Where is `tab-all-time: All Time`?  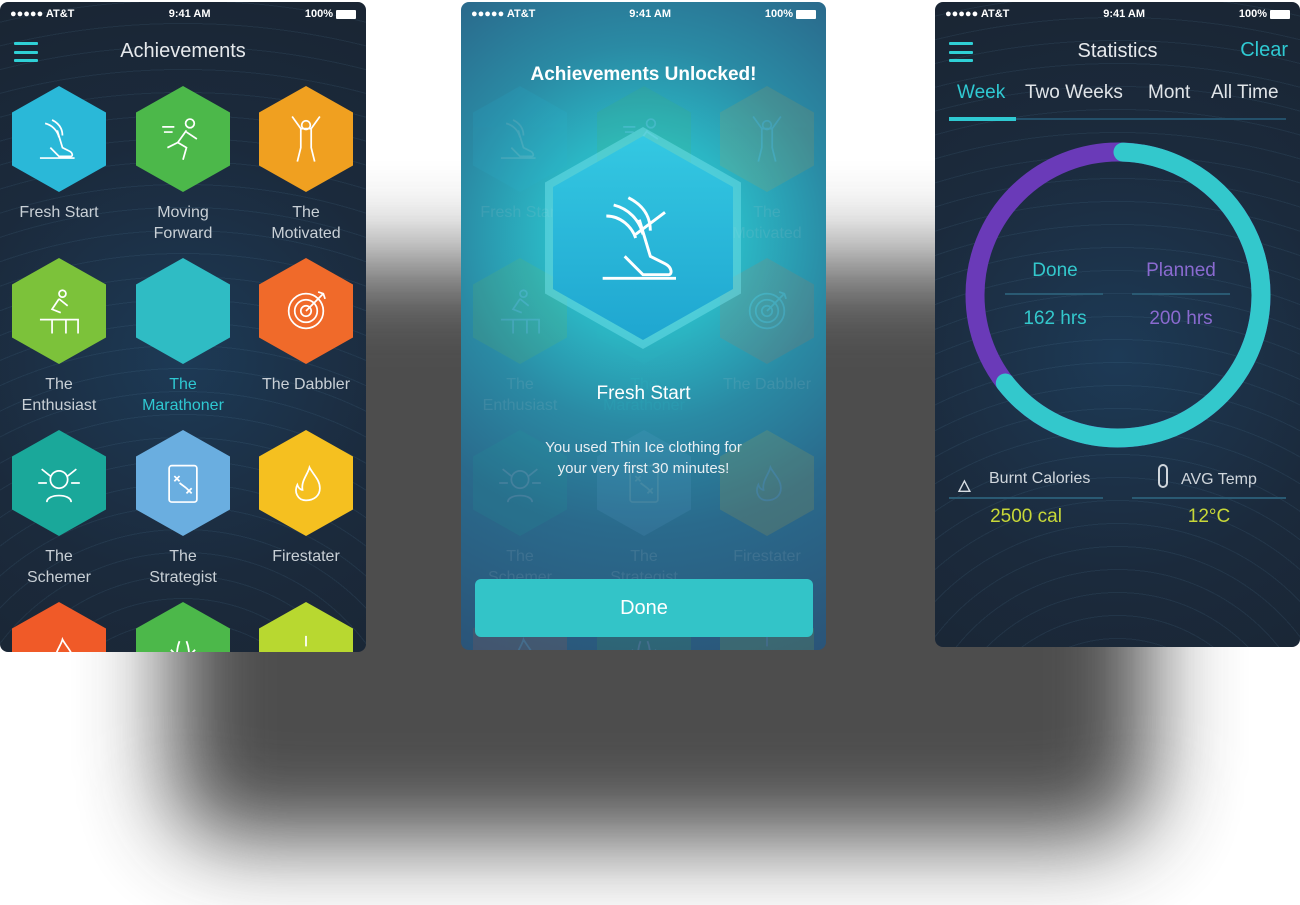 tab-all-time: All Time is located at coordinates (1245, 93).